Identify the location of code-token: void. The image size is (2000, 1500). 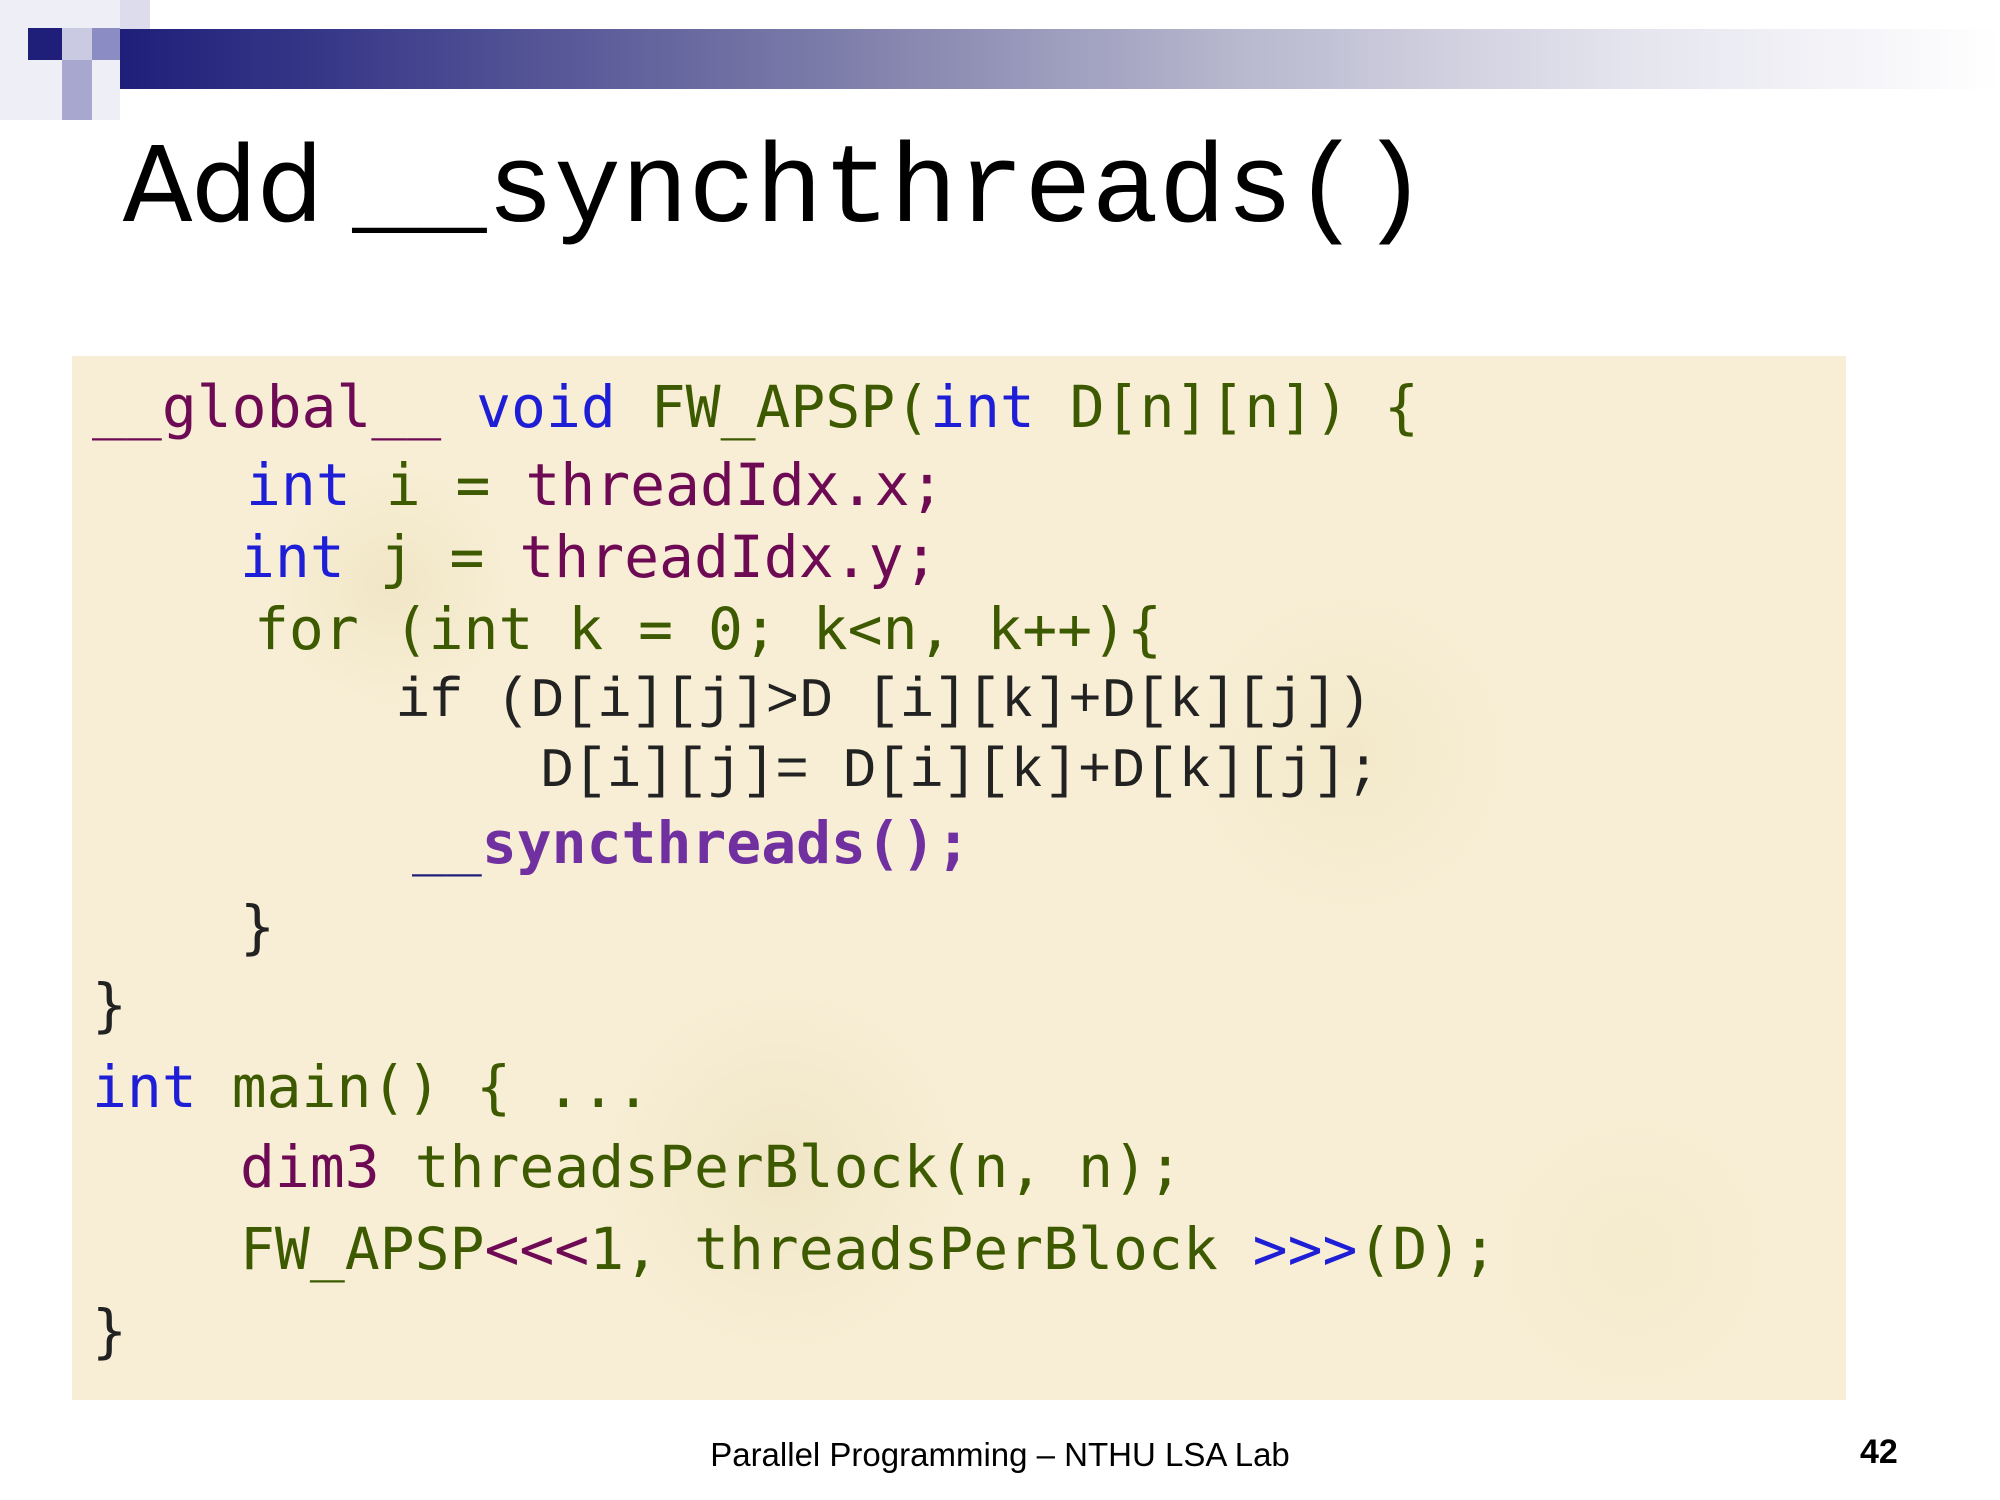
(546, 407).